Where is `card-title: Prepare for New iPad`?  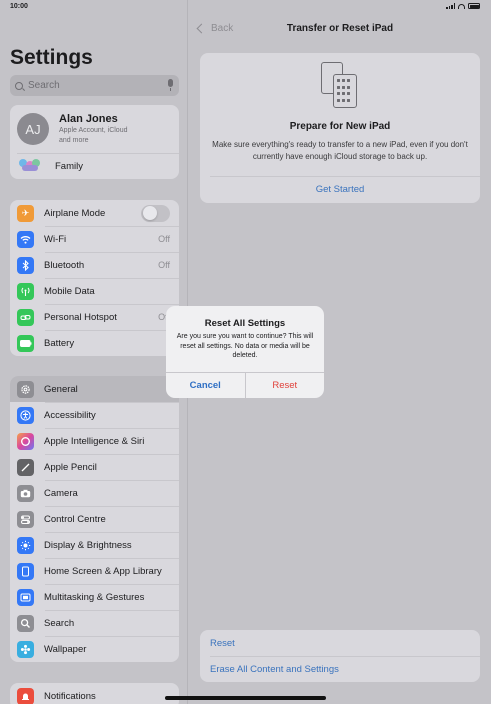
card-title: Prepare for New iPad is located at coordinates (340, 126).